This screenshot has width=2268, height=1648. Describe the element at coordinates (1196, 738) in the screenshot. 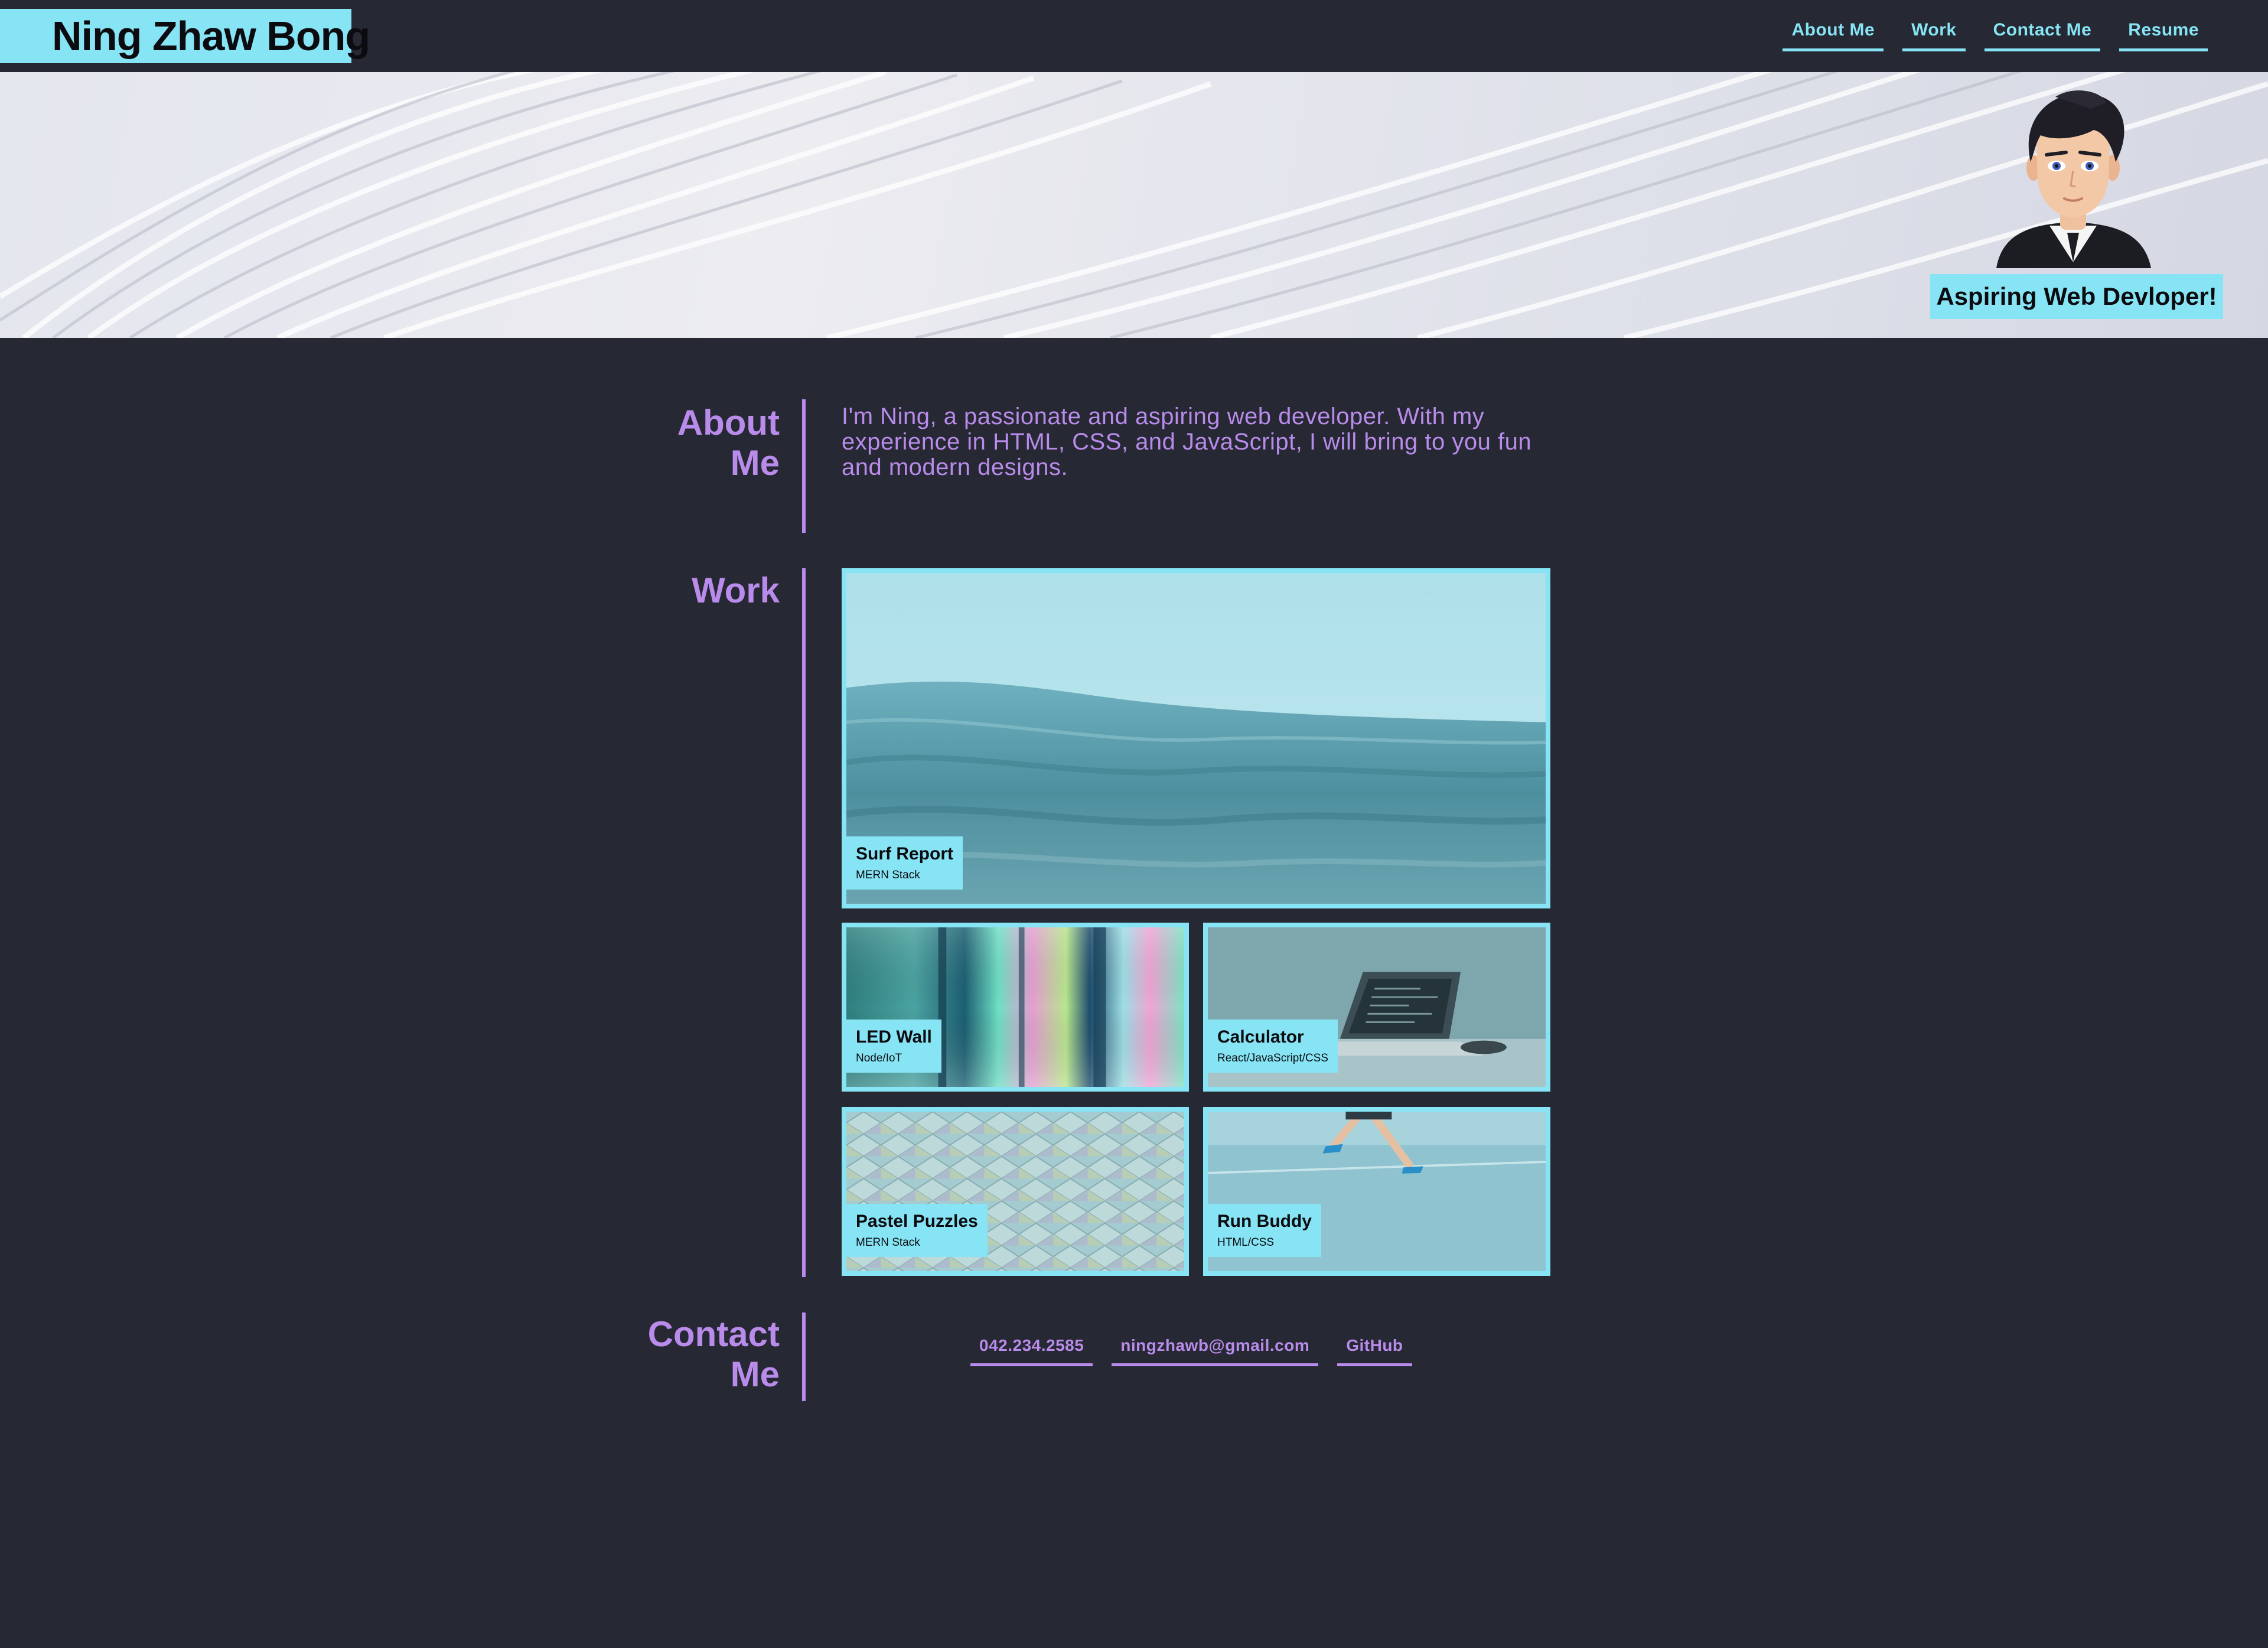

I see `project-card-surf-report: Surf Report MERN Stack` at that location.